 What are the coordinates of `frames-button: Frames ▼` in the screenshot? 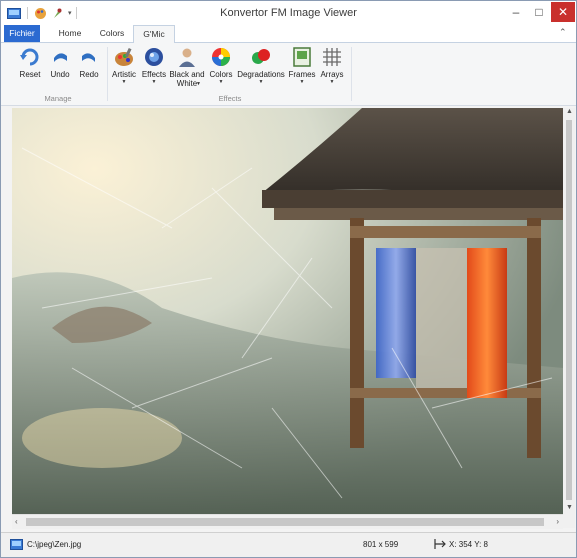 It's located at (302, 64).